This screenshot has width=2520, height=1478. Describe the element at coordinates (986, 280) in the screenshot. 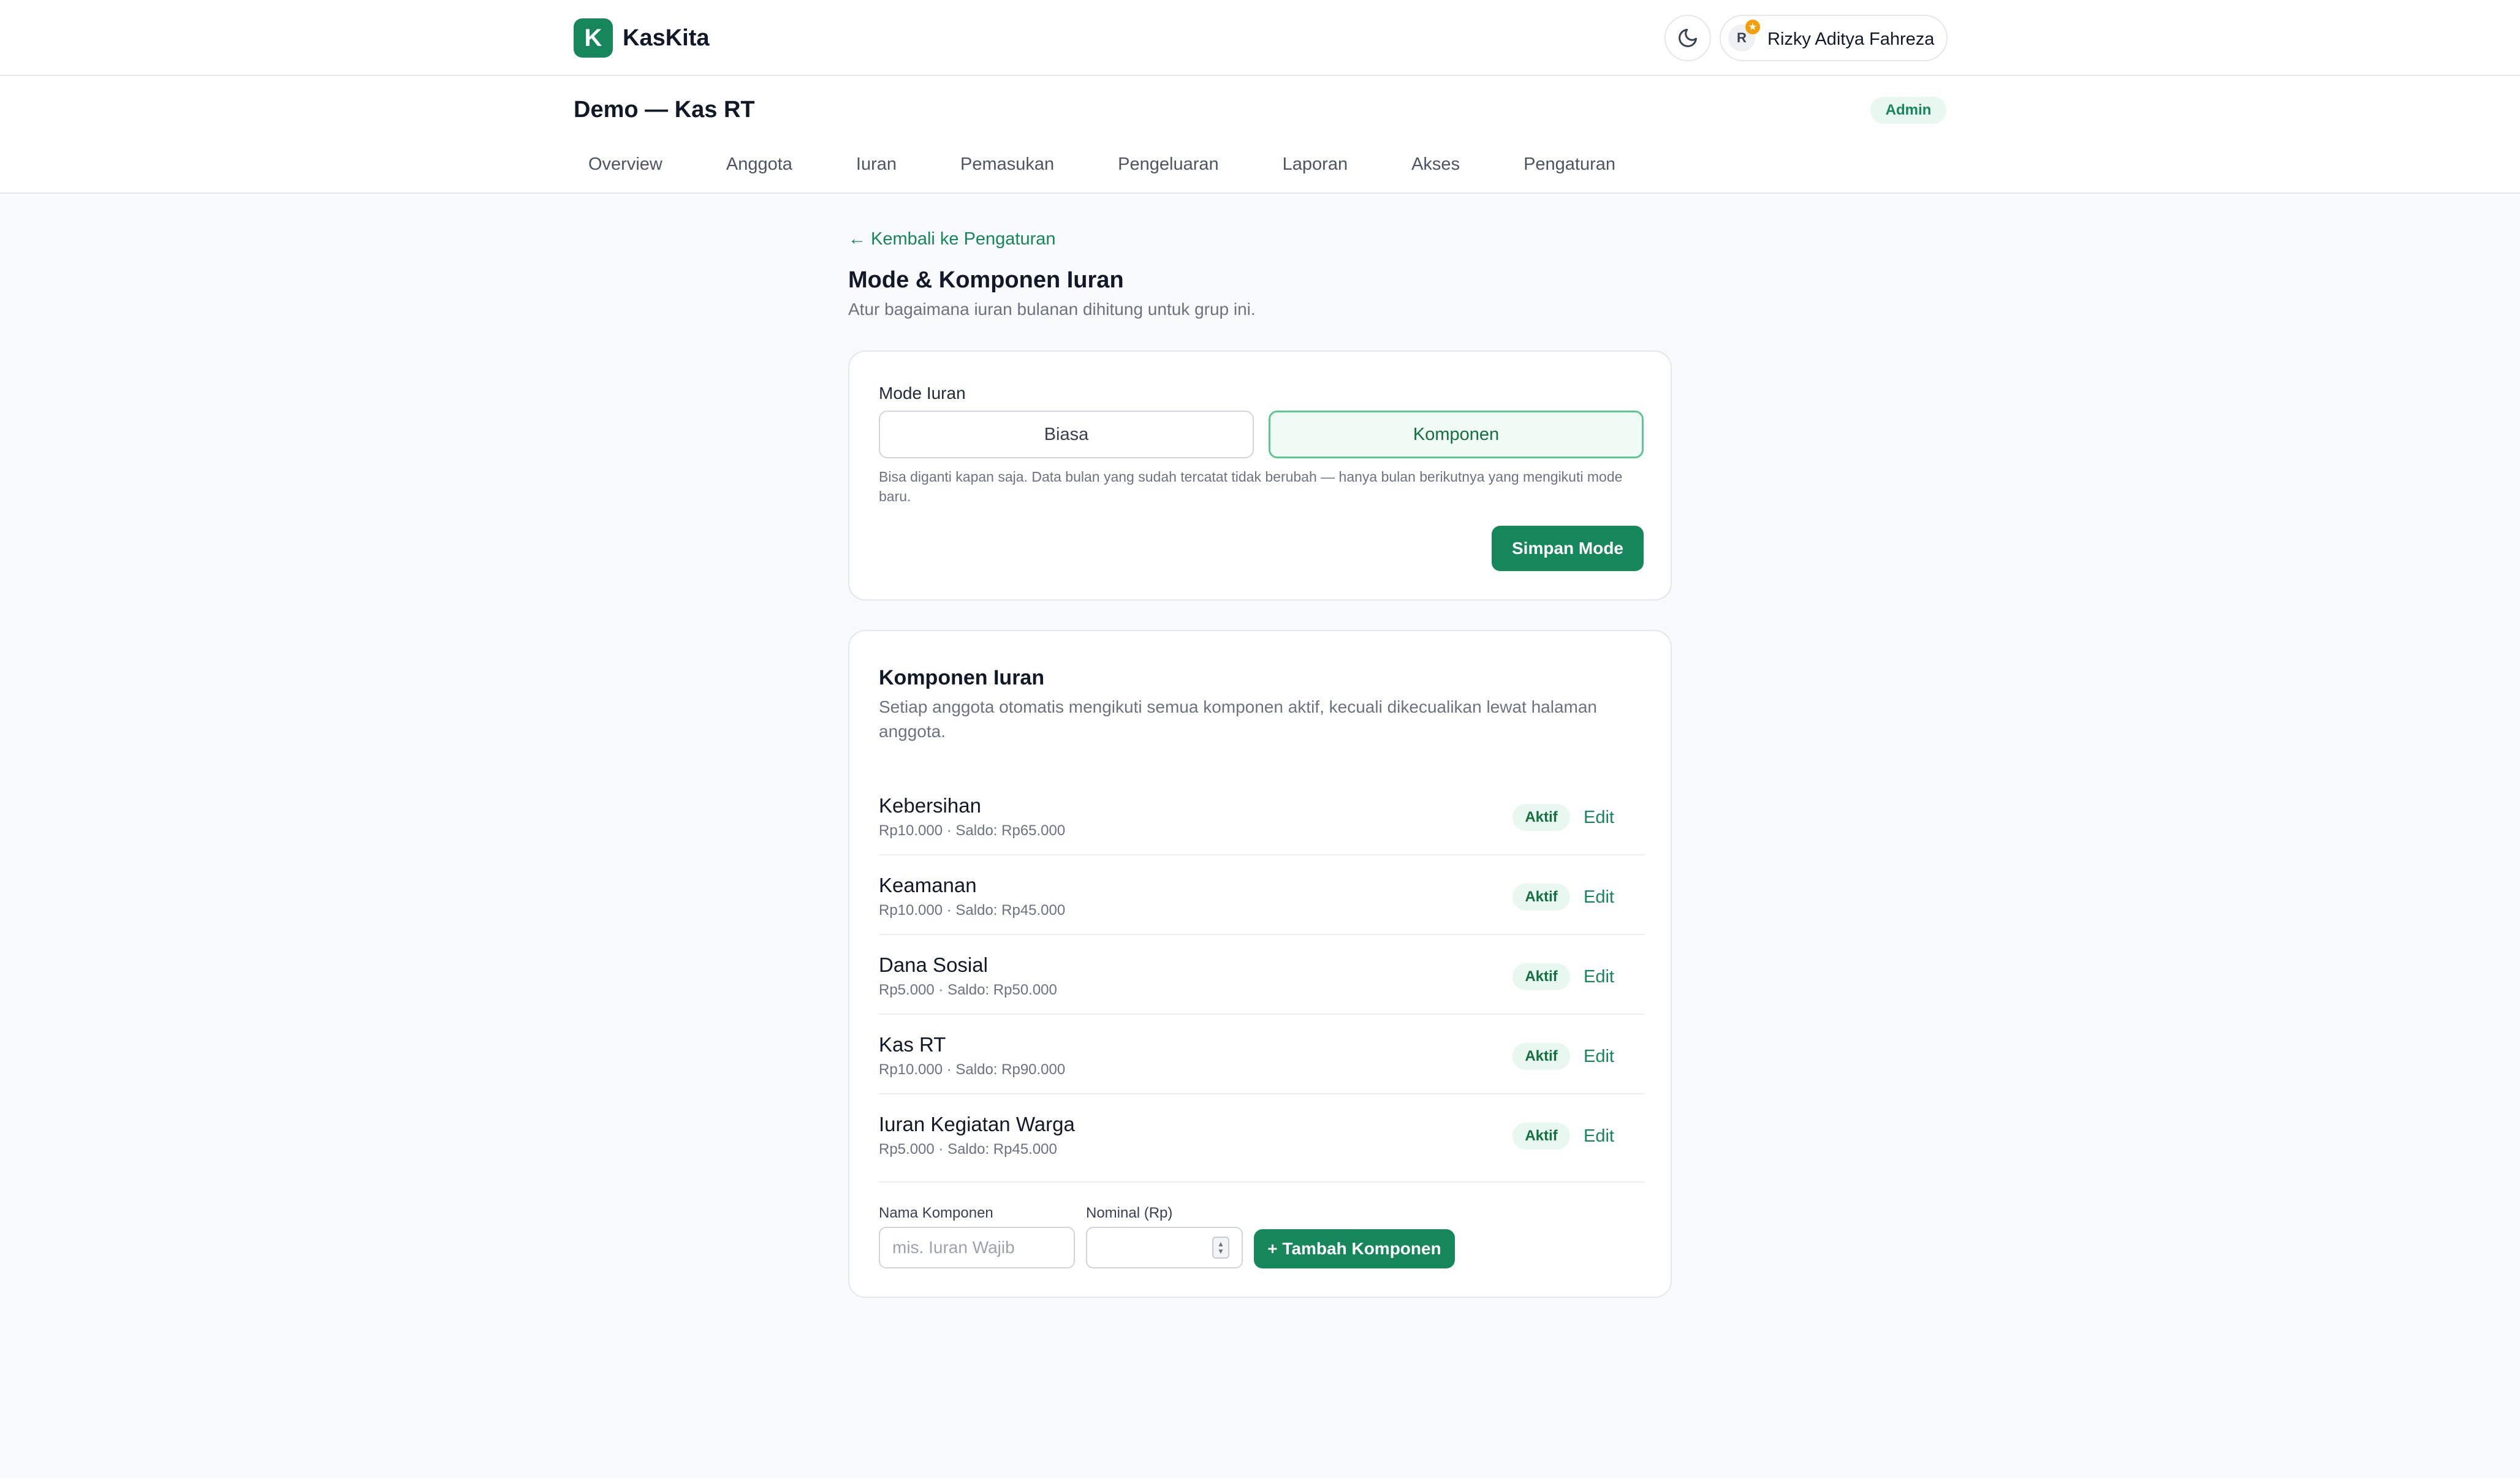

I see `page-title: Mode & Komponen Iuran` at that location.